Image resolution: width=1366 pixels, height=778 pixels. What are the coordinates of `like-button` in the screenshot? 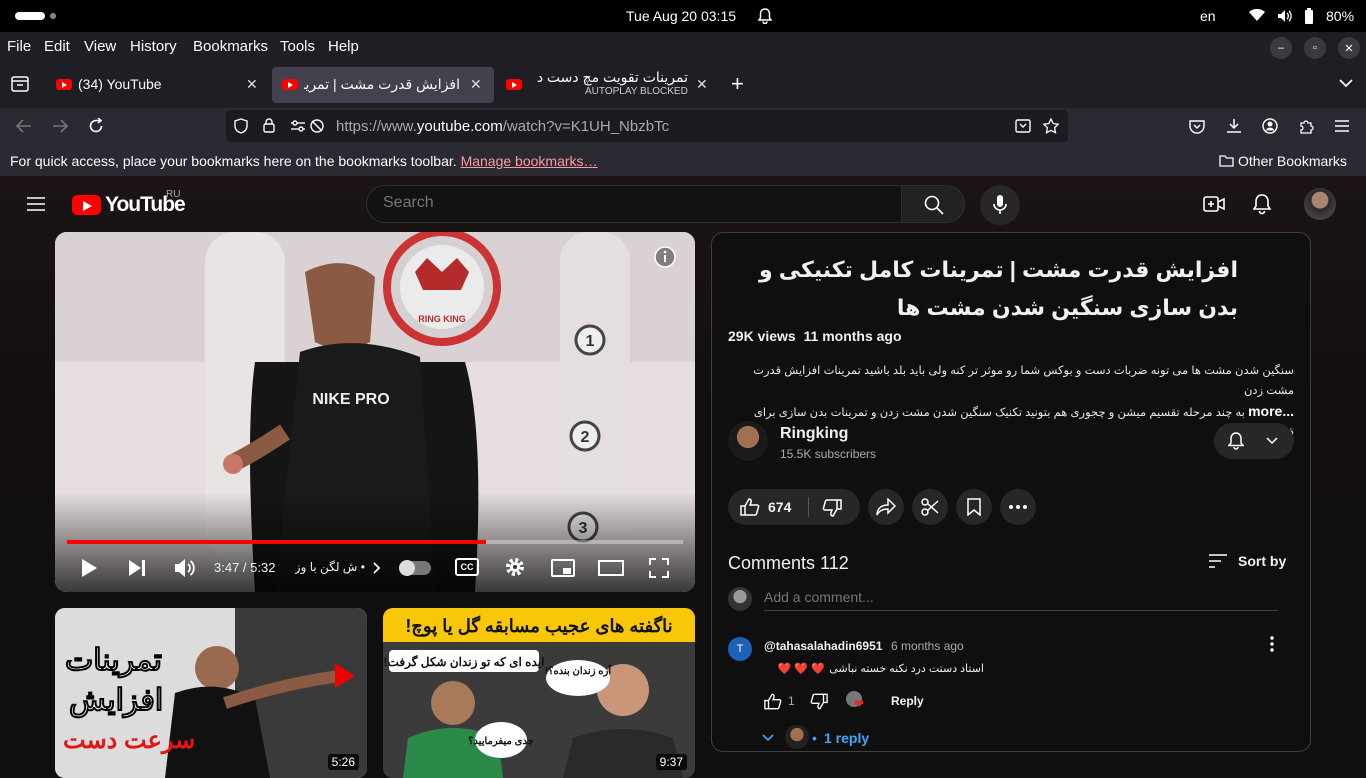 It's located at (750, 507).